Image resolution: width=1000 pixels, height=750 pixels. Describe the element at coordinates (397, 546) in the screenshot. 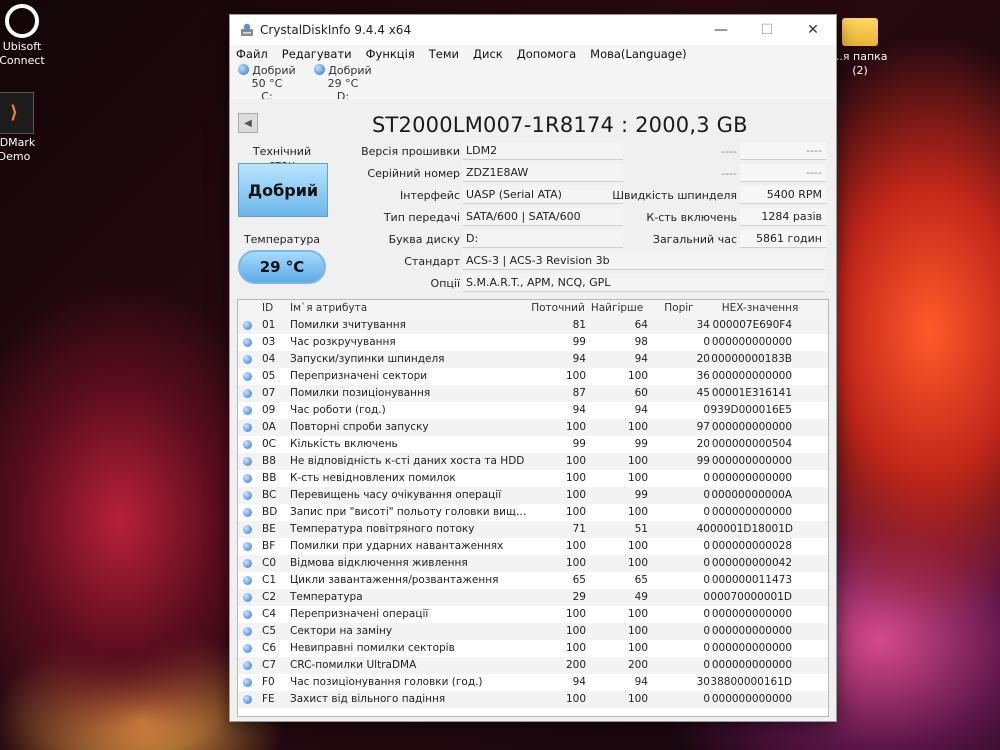

I see `attribute-name: Помилки при ударних навантаженнях` at that location.